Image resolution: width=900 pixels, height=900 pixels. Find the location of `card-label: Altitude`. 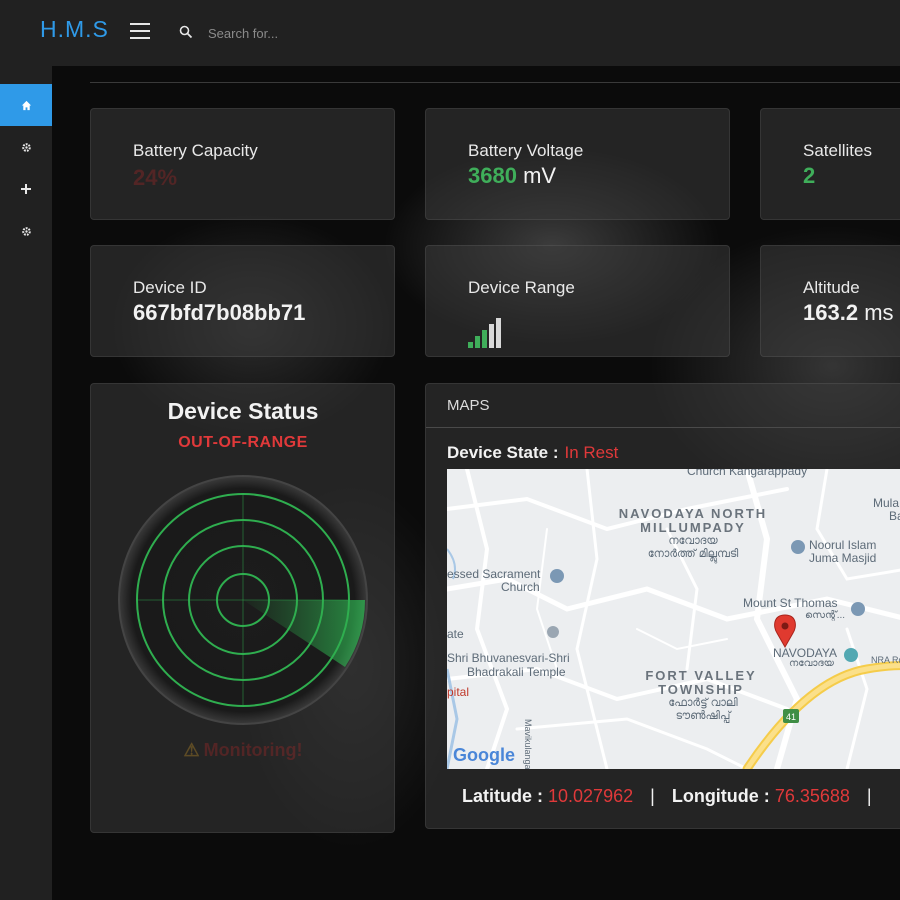

card-label: Altitude is located at coordinates (831, 287).